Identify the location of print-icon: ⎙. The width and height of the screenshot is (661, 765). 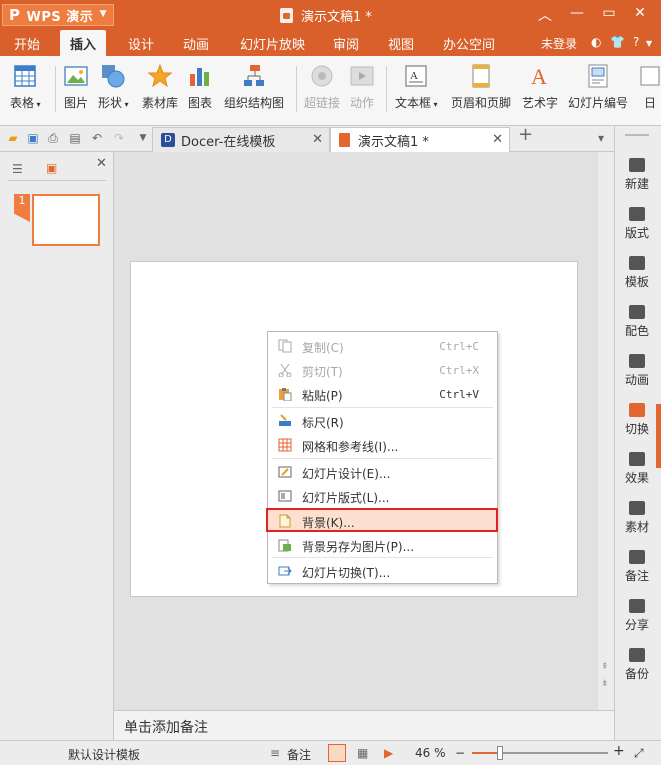
(53, 138).